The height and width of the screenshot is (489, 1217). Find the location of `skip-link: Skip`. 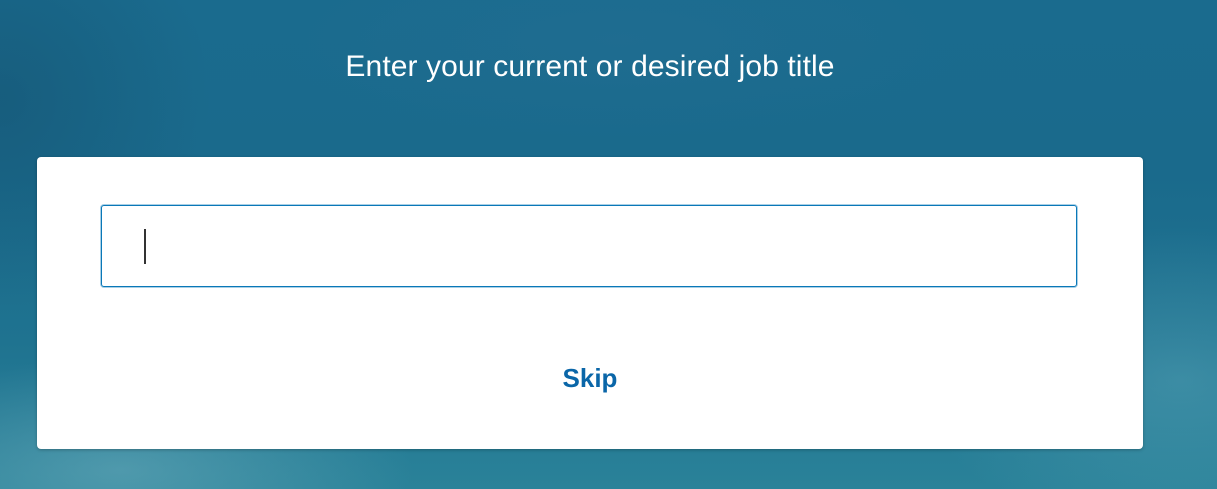

skip-link: Skip is located at coordinates (590, 378).